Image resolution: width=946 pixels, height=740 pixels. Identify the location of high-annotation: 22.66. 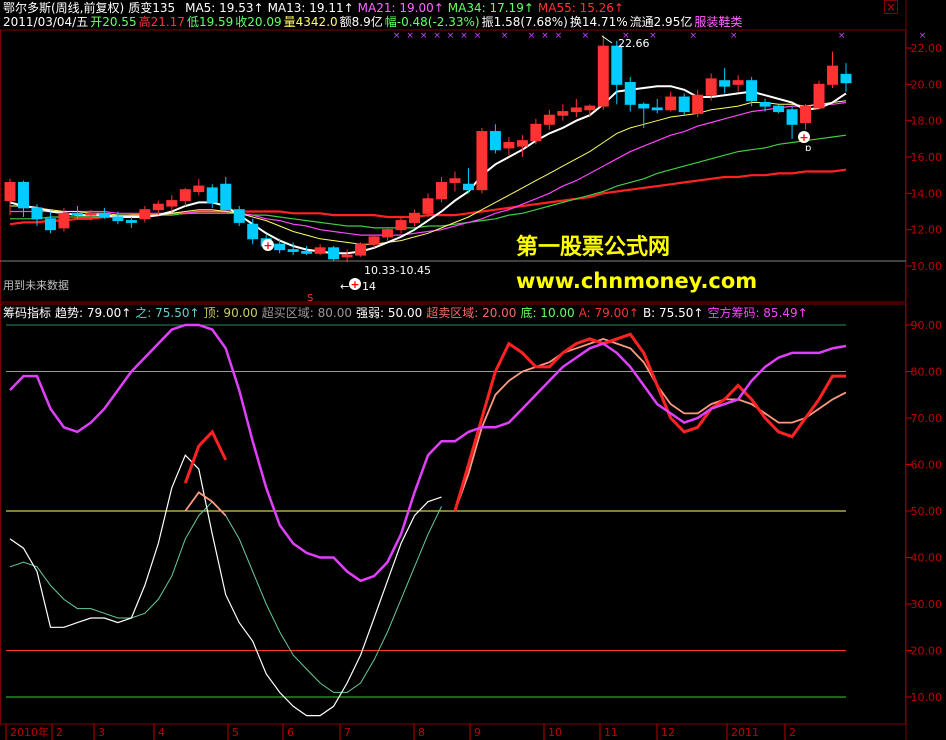
(634, 43).